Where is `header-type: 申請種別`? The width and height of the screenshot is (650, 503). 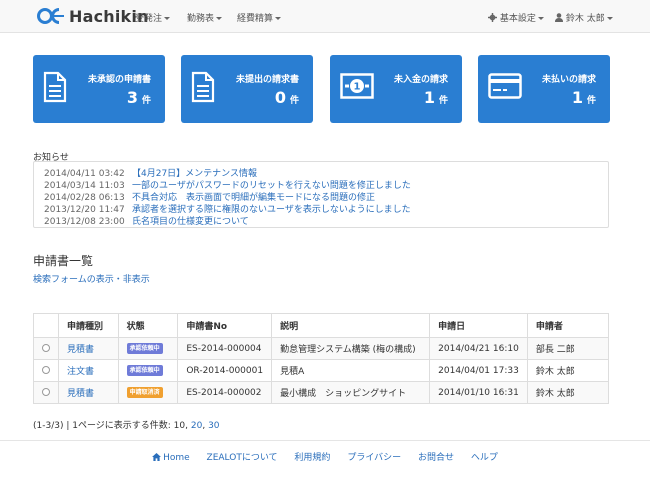 header-type: 申請種別 is located at coordinates (88, 325).